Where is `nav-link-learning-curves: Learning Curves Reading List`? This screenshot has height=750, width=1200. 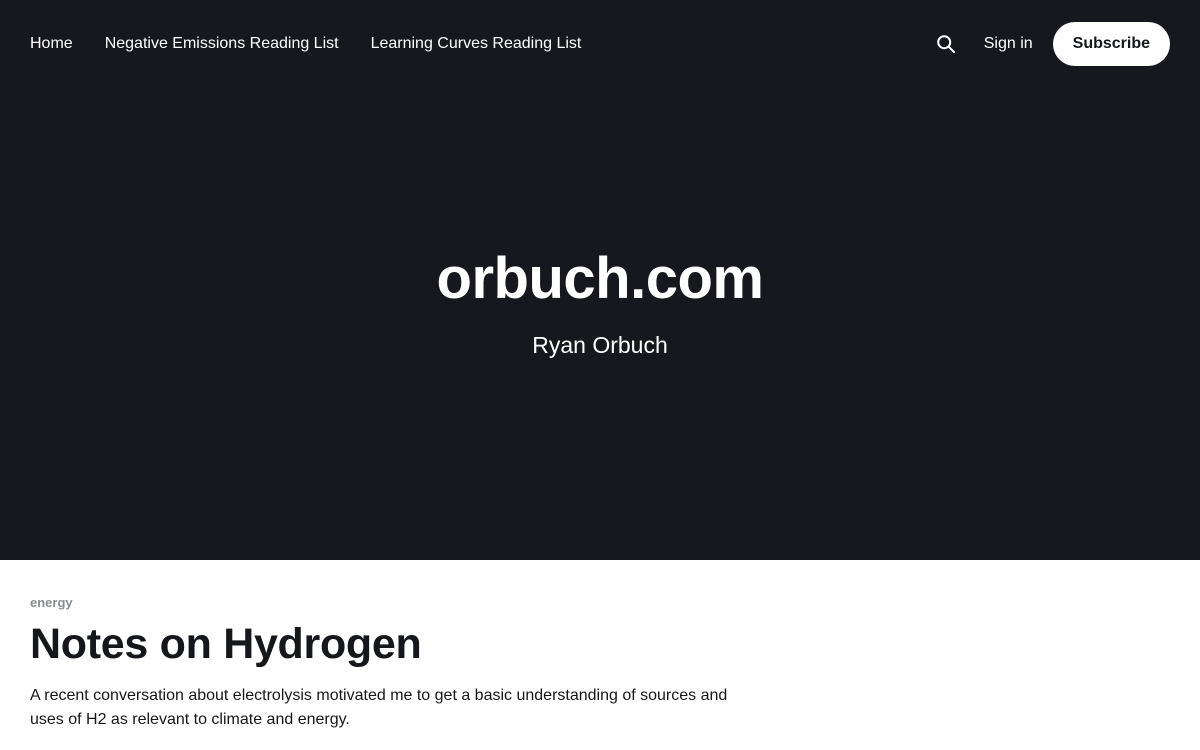 nav-link-learning-curves: Learning Curves Reading List is located at coordinates (476, 44).